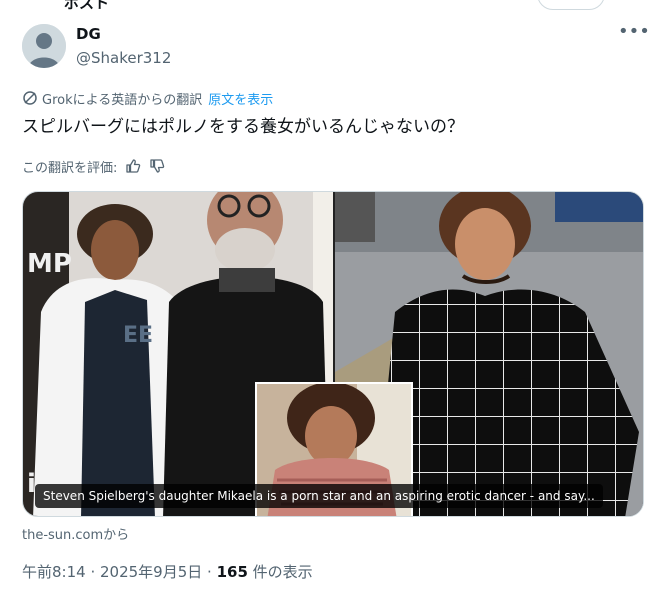  What do you see at coordinates (49, 264) in the screenshot?
I see `svg-text: MP` at bounding box center [49, 264].